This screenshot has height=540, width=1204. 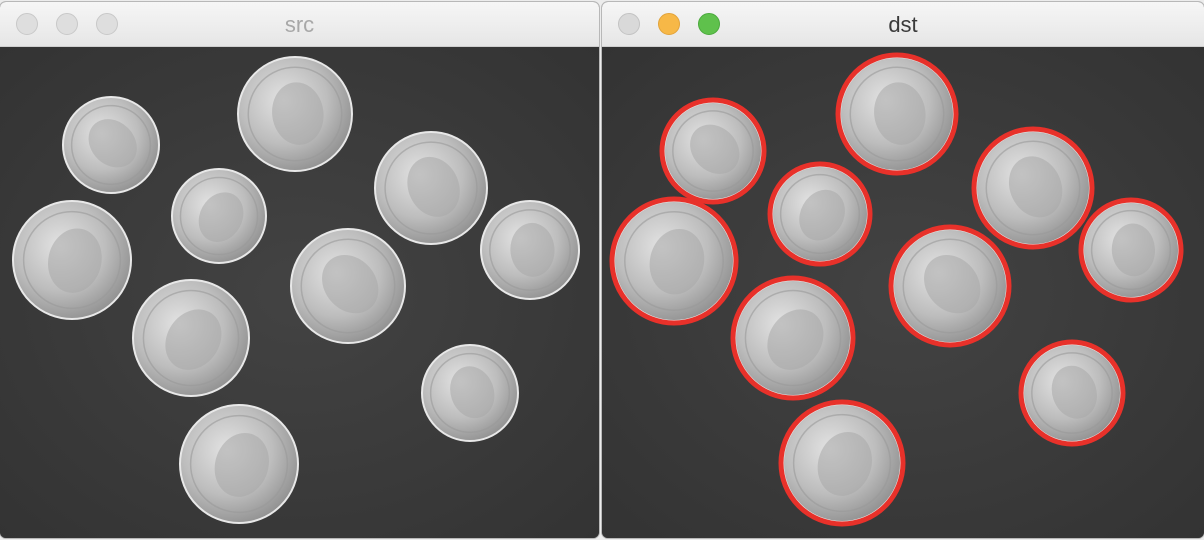 I want to click on window-title: dst, so click(x=903, y=24).